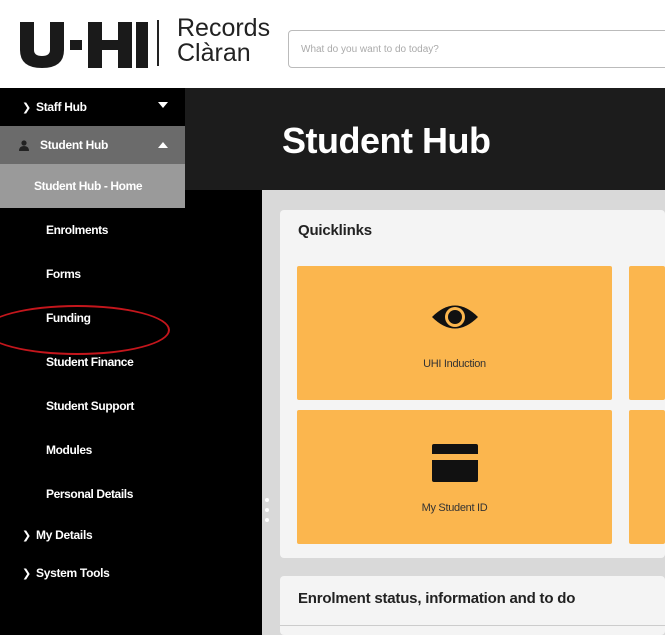  Describe the element at coordinates (335, 230) in the screenshot. I see `quicklinks-title: Quicklinks` at that location.